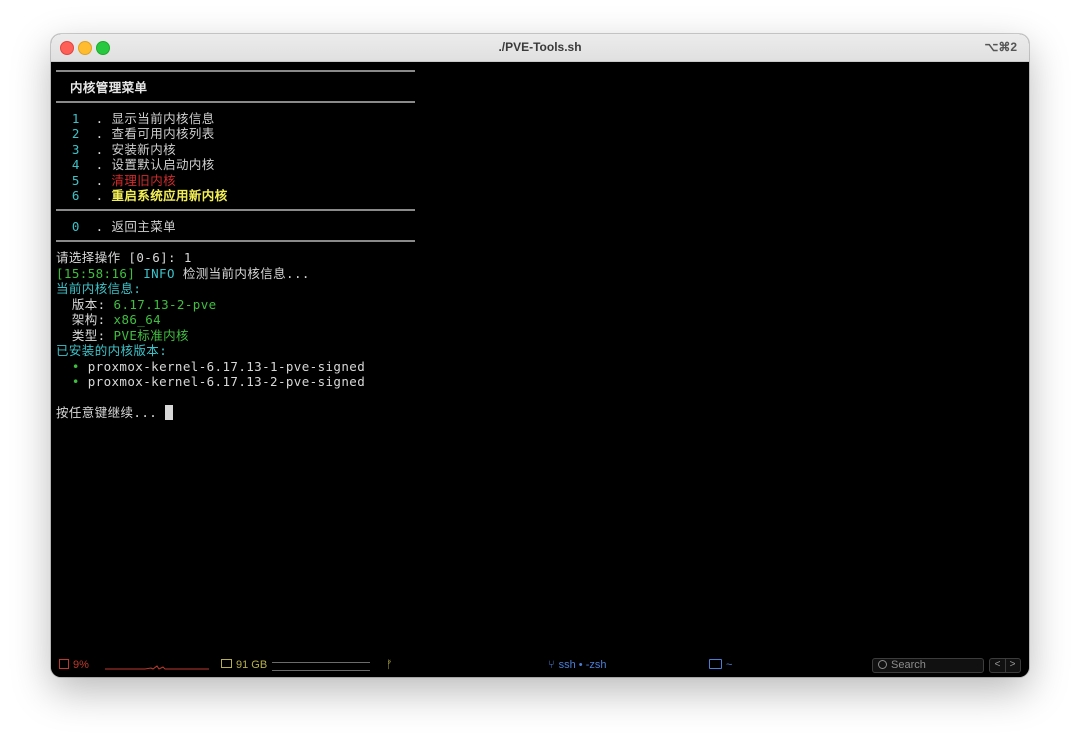 Image resolution: width=1080 pixels, height=744 pixels. What do you see at coordinates (218, 381) in the screenshot?
I see `installed-kernel-item: • proxmox-kernel-6.17.13-2-pve-signed` at bounding box center [218, 381].